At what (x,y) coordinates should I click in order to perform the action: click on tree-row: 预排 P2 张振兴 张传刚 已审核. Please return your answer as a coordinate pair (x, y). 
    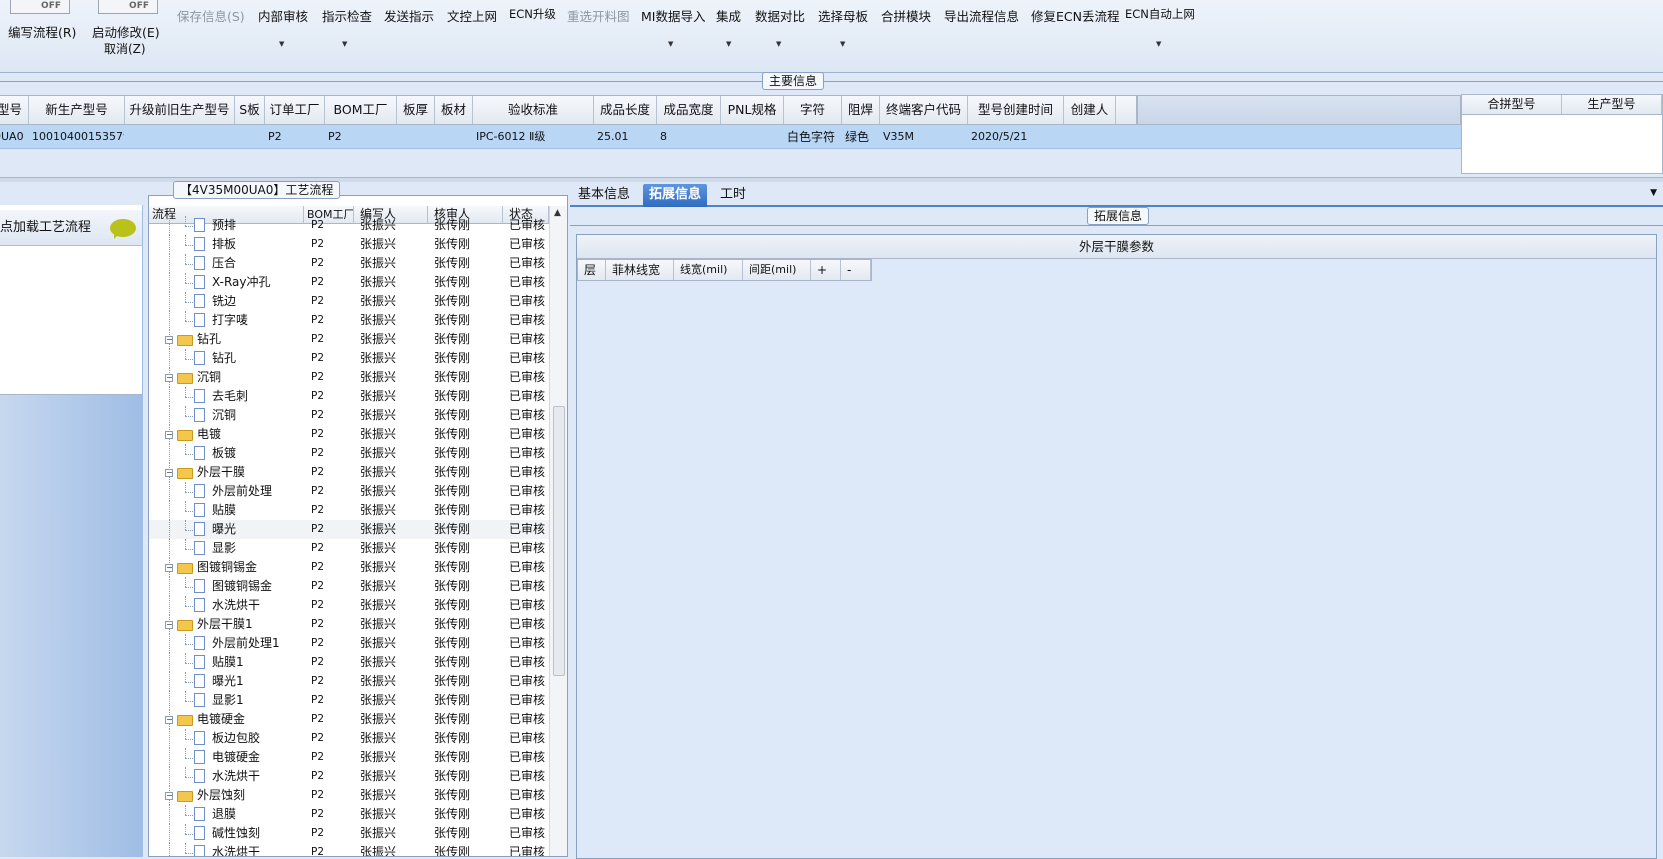
    Looking at the image, I should click on (349, 225).